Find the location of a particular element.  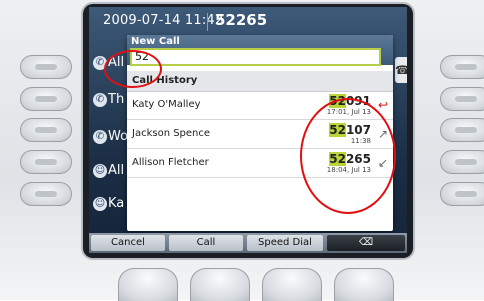

backspace-button: ⌫ is located at coordinates (366, 243).